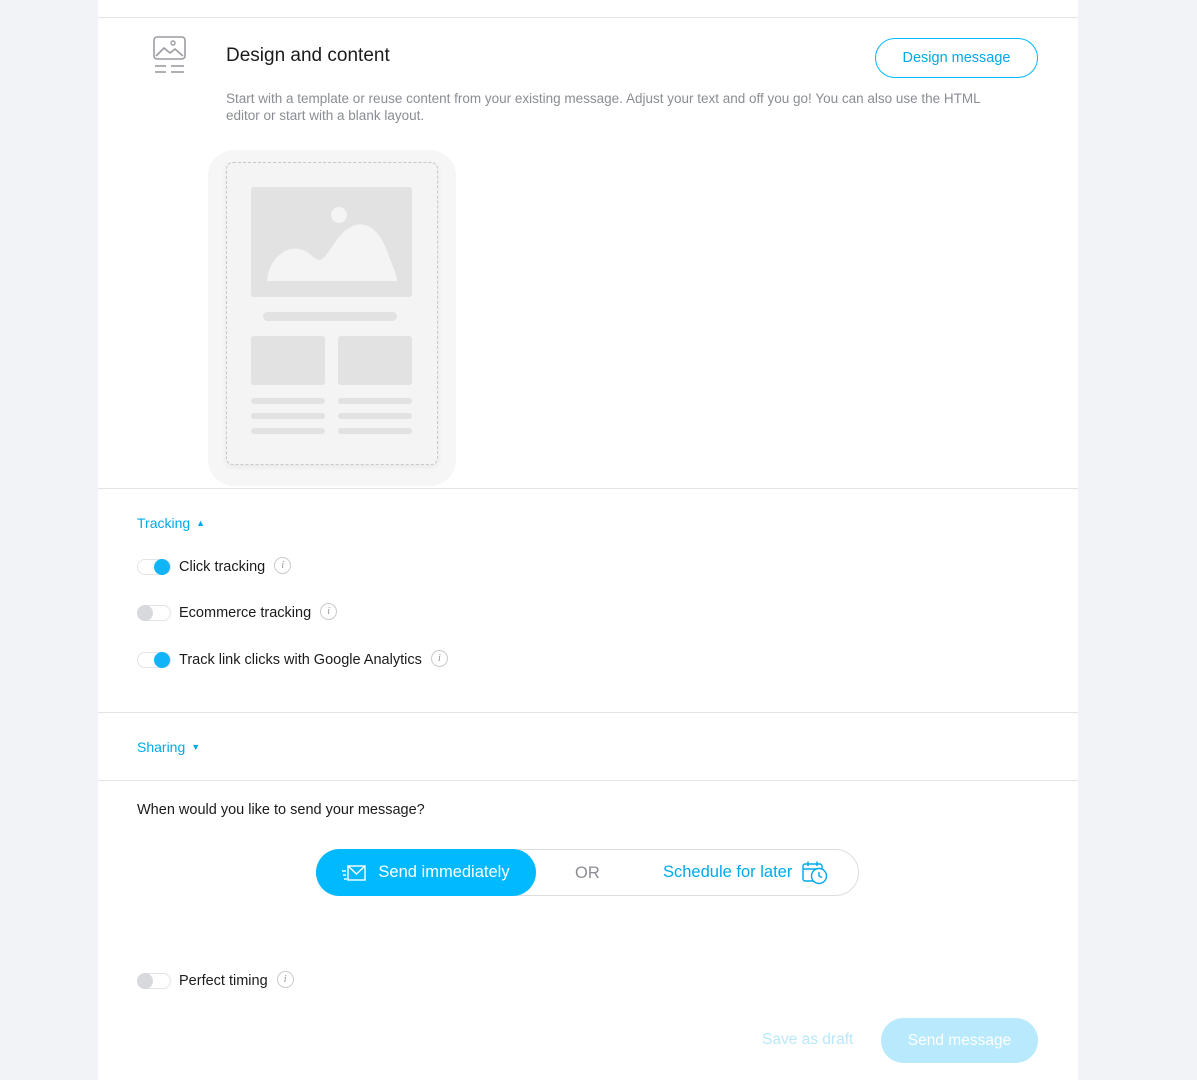 The image size is (1197, 1080). Describe the element at coordinates (245, 613) in the screenshot. I see `ecommerce-tracking-label: Ecommerce tracking` at that location.